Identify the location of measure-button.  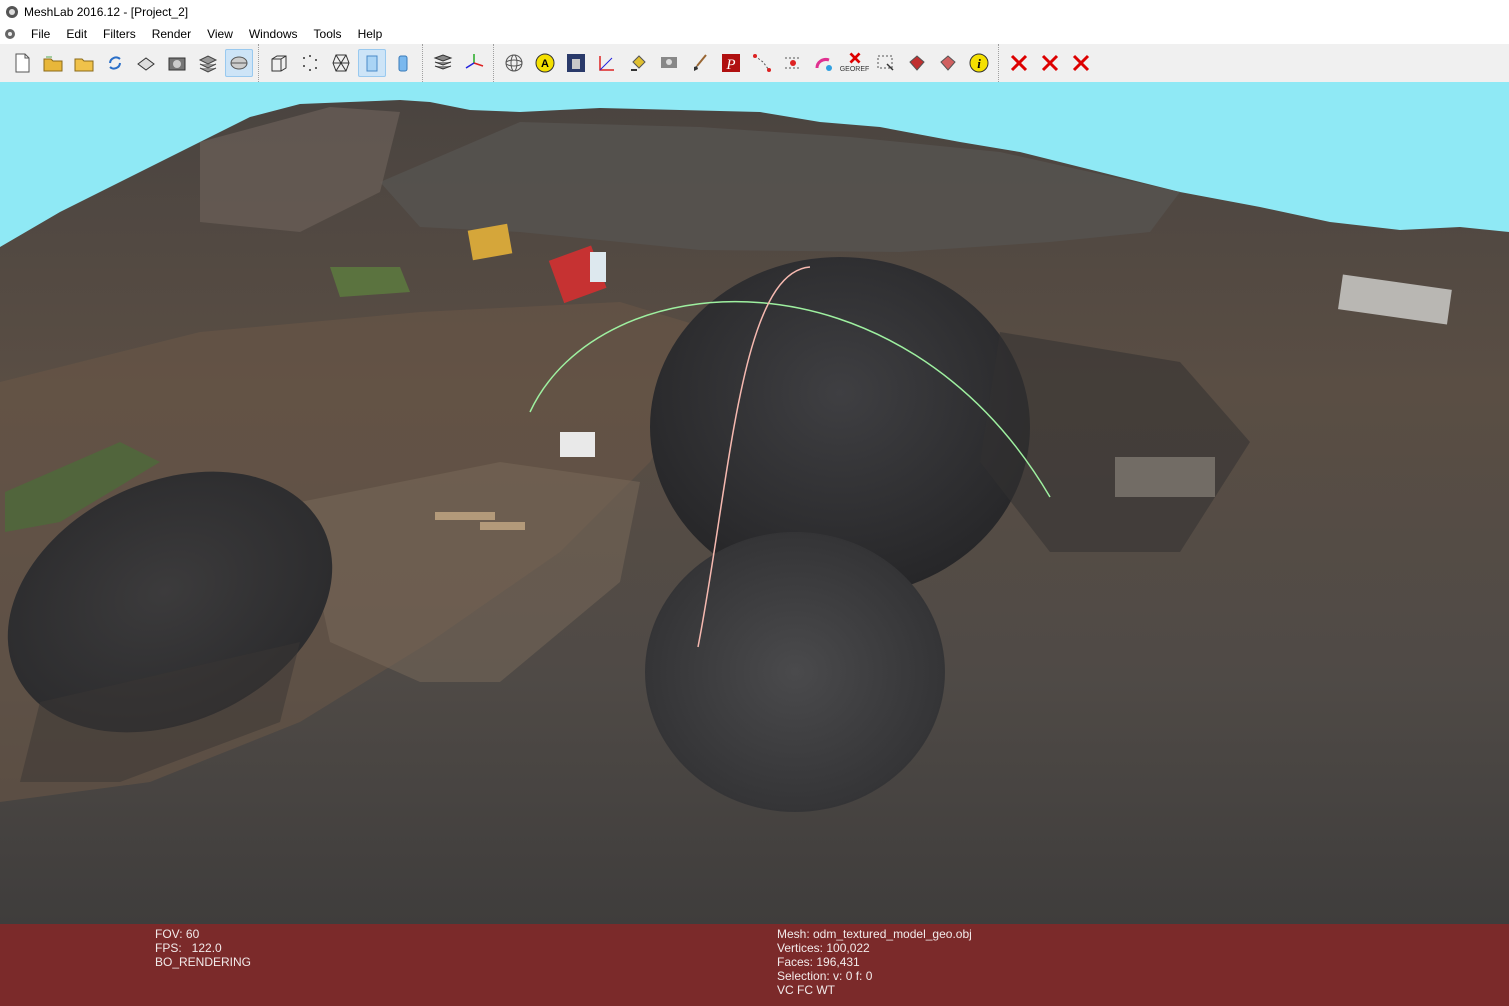
(607, 63).